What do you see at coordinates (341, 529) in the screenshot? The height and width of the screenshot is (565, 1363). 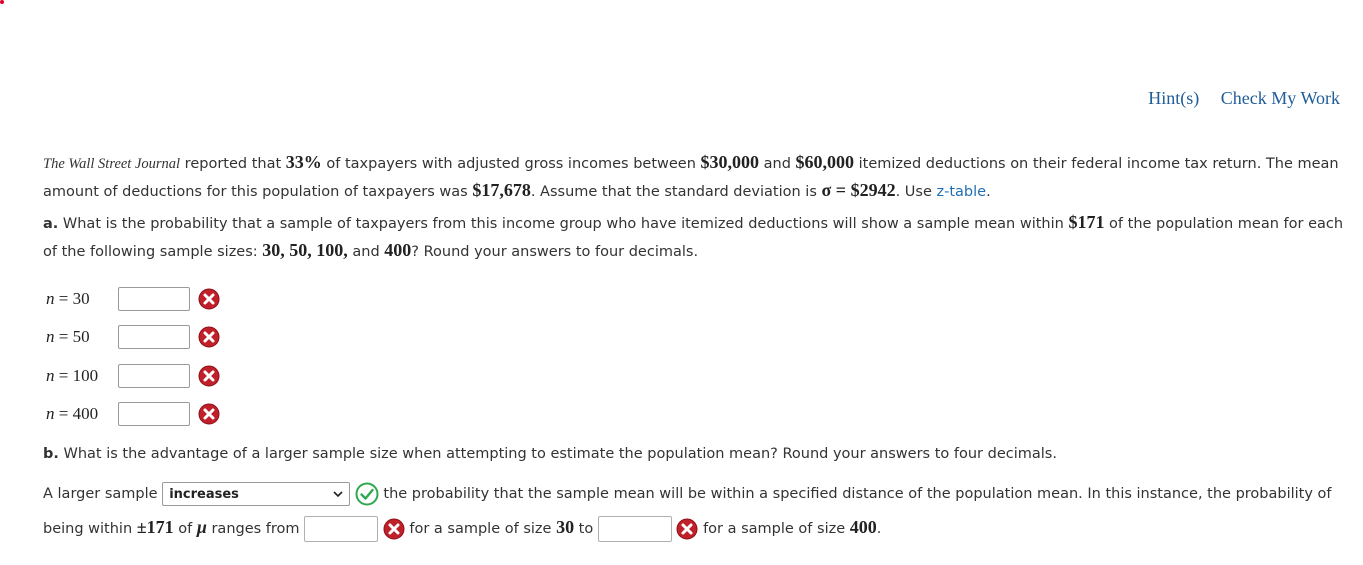 I see `prob-range-low-input` at bounding box center [341, 529].